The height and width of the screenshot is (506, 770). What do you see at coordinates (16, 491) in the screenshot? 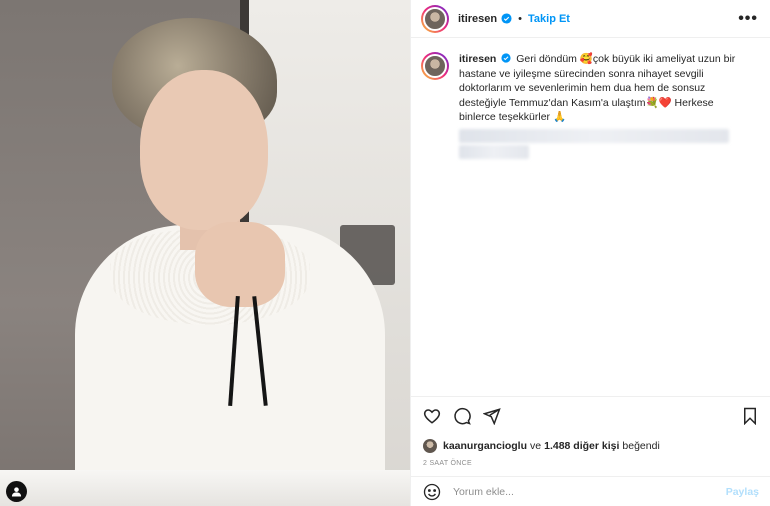
I see `user-tag-icon` at bounding box center [16, 491].